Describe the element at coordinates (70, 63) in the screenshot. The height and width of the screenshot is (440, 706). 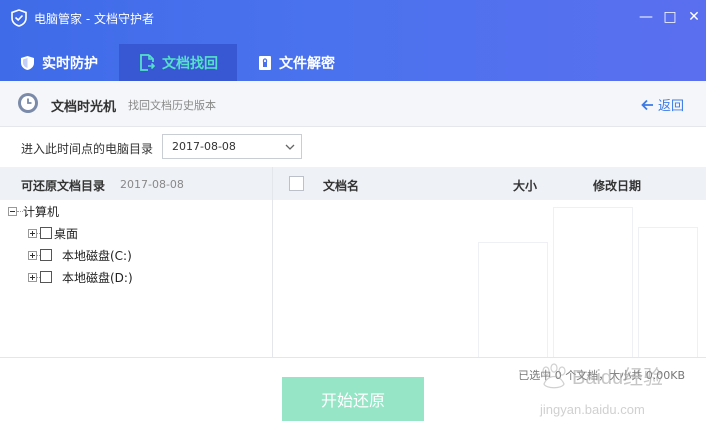
I see `tab-label: 实时防护` at that location.